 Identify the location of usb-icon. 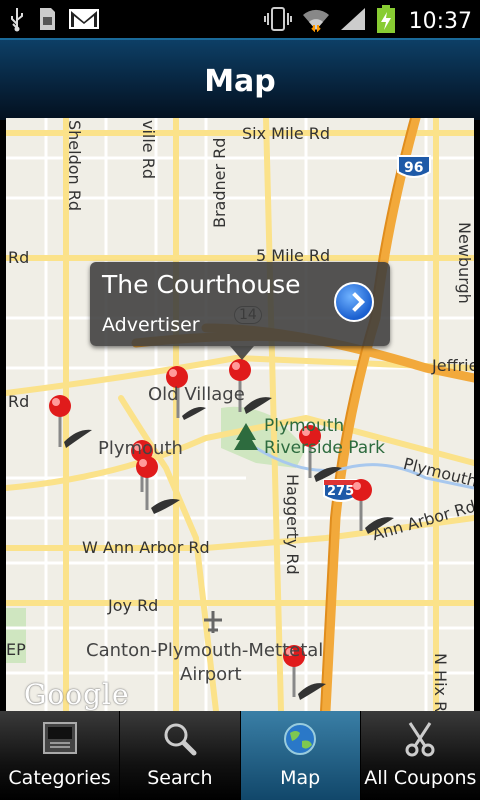
(17, 21).